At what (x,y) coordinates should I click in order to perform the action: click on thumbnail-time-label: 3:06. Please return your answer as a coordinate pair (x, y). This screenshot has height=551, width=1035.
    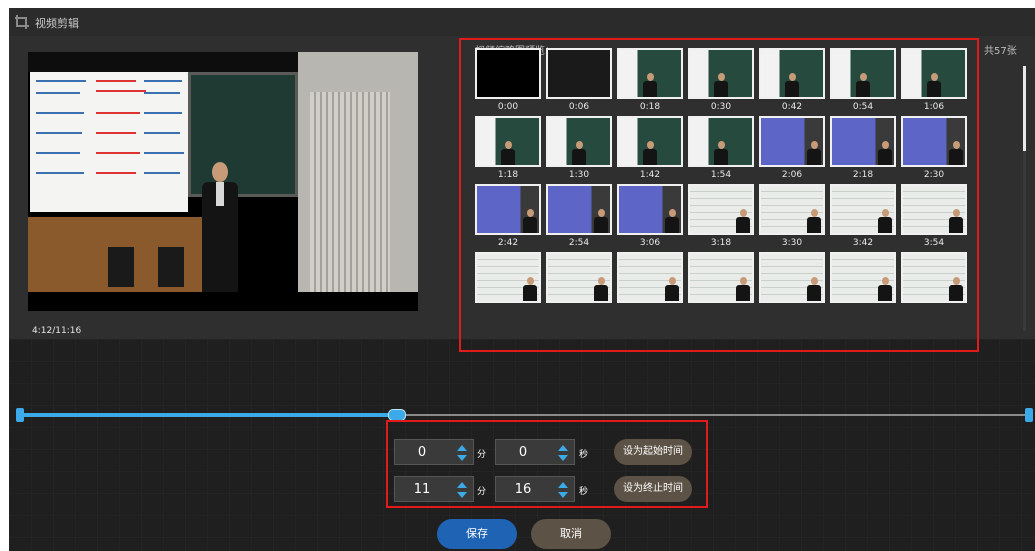
    Looking at the image, I should click on (650, 243).